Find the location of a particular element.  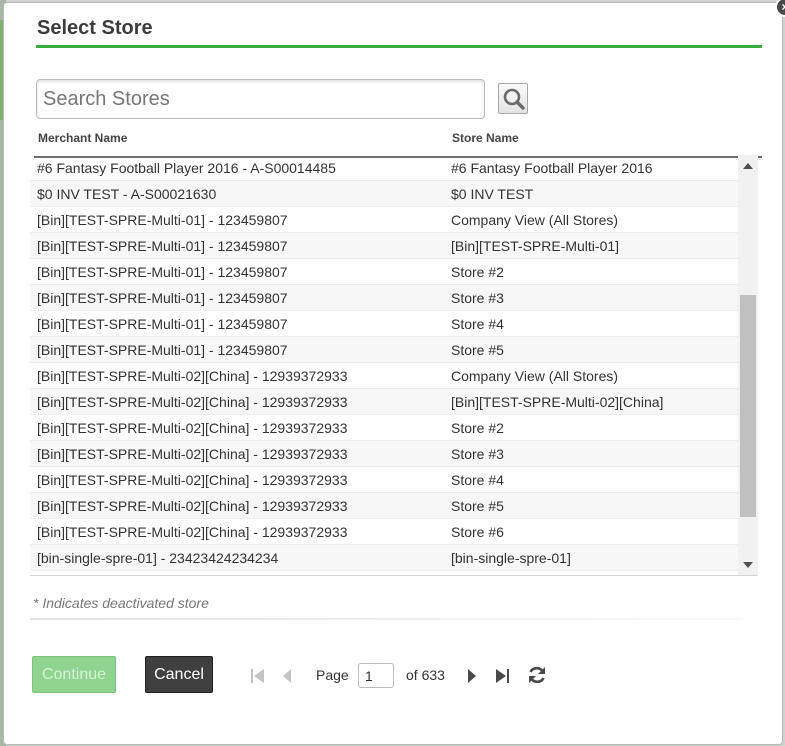

scroll-thumb is located at coordinates (748, 406).